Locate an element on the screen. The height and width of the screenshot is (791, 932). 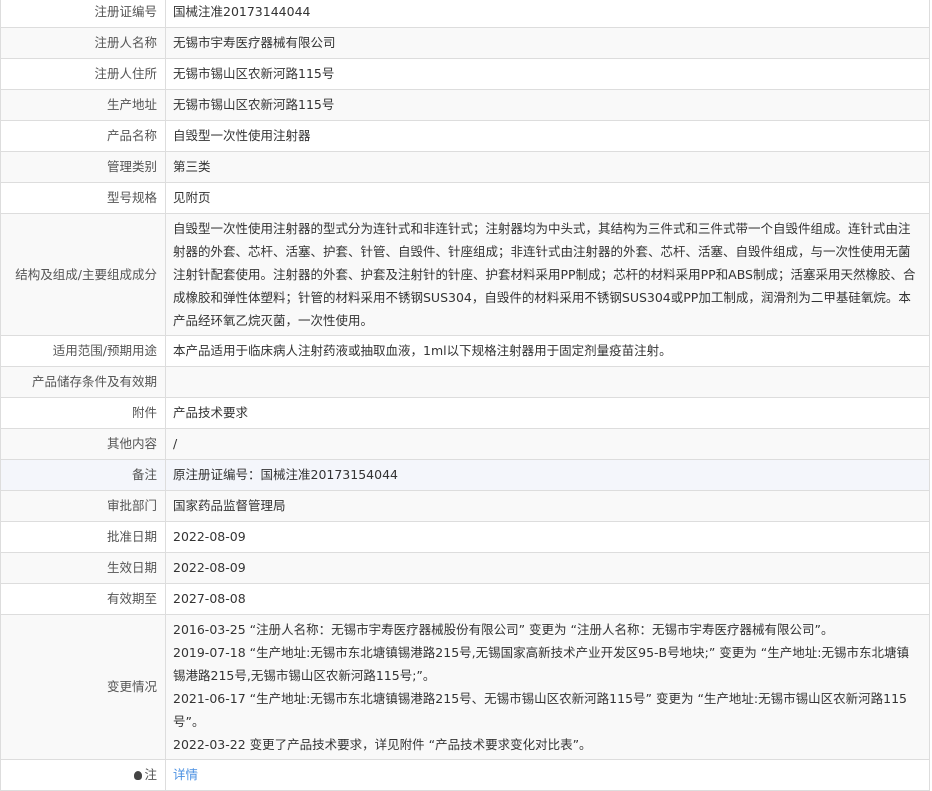
table-row: 注册人名称 无锡市宇寿医疗器械有限公司 is located at coordinates (465, 43).